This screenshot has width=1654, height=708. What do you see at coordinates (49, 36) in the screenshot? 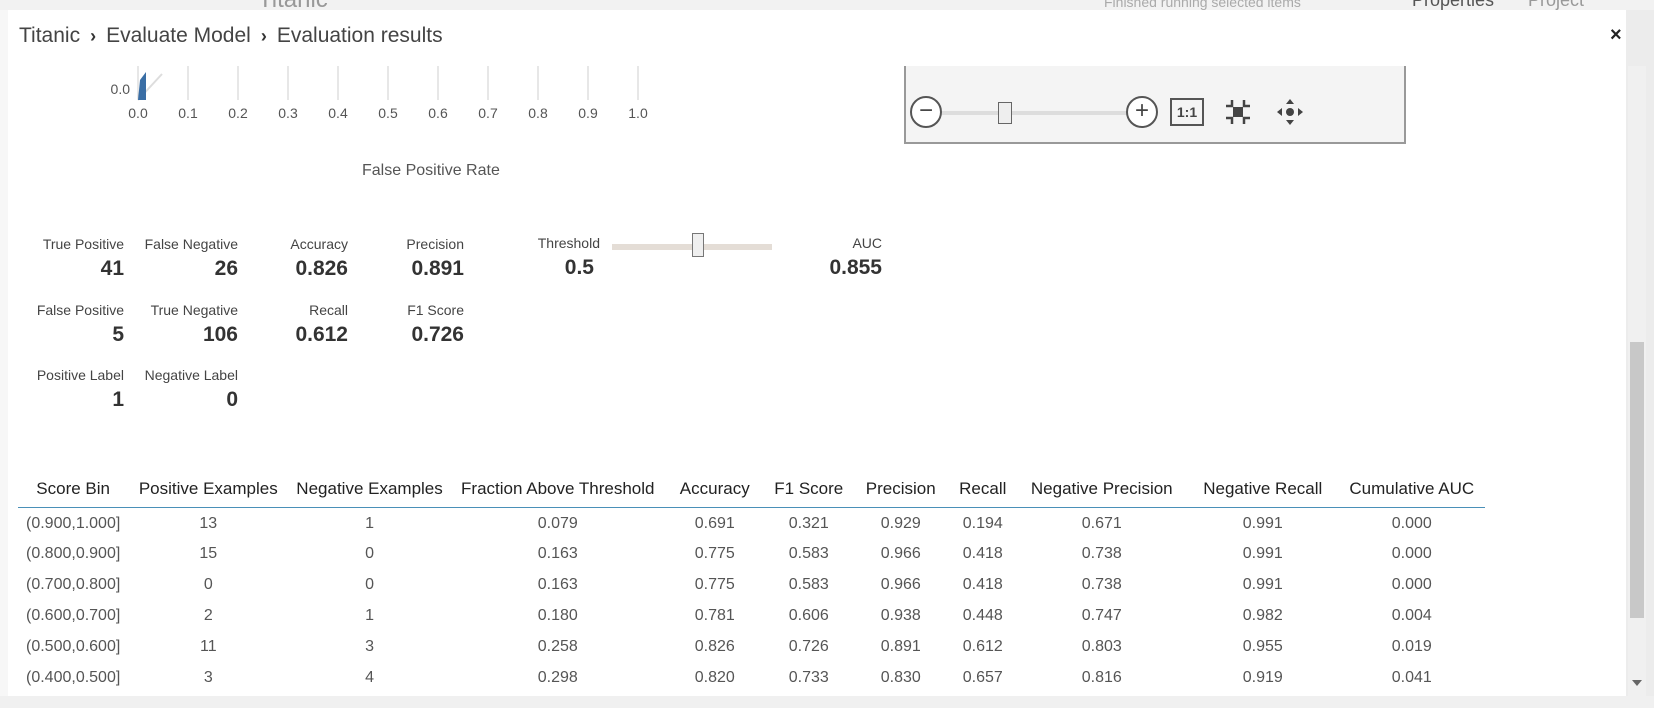
I see `breadcrumb-item-titanic: Titanic` at bounding box center [49, 36].